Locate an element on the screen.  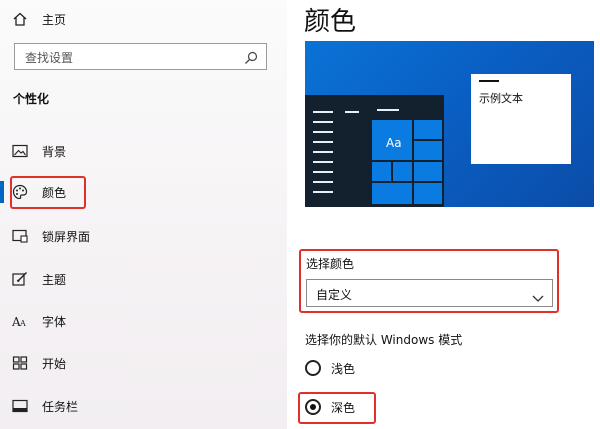
taskbar-icon is located at coordinates (20, 406).